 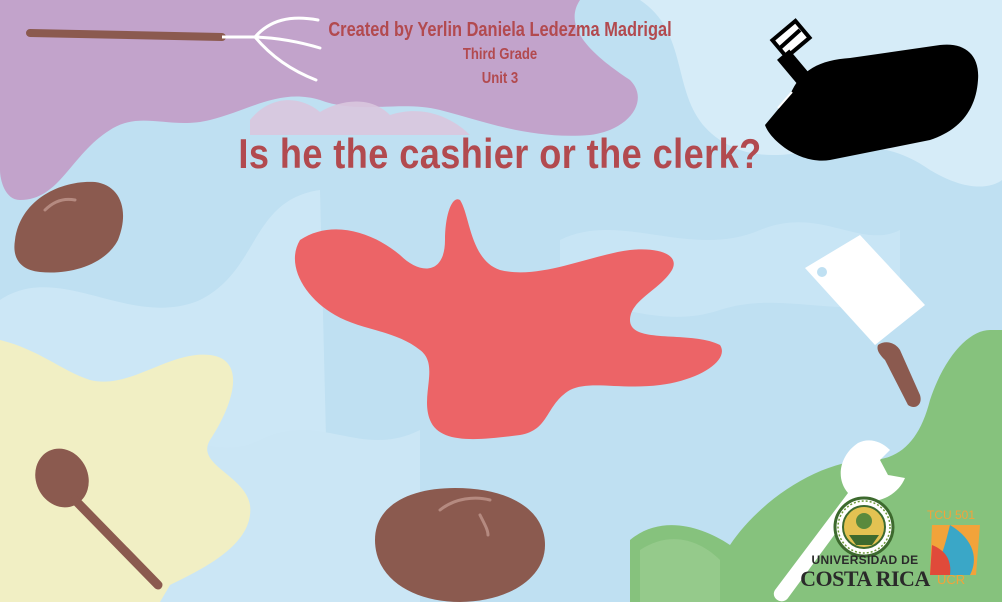 What do you see at coordinates (500, 153) in the screenshot?
I see `question-title: Is he the cashier or the clerk?` at bounding box center [500, 153].